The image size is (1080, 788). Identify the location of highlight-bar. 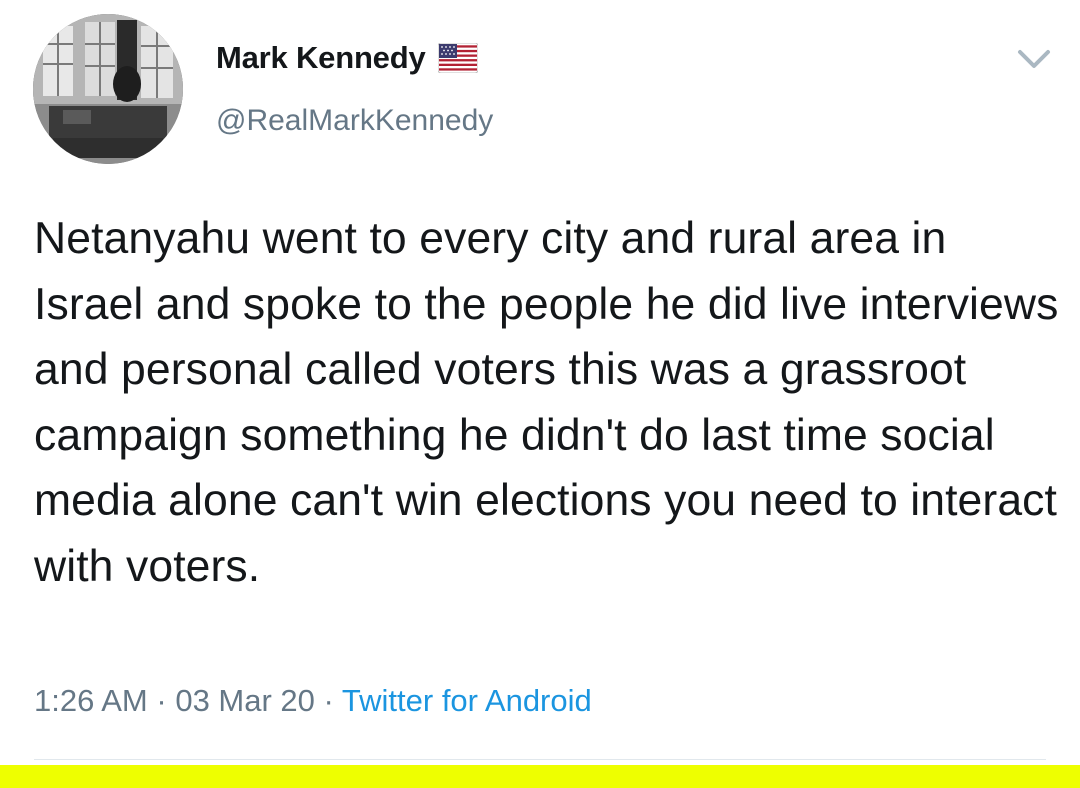
(540, 776).